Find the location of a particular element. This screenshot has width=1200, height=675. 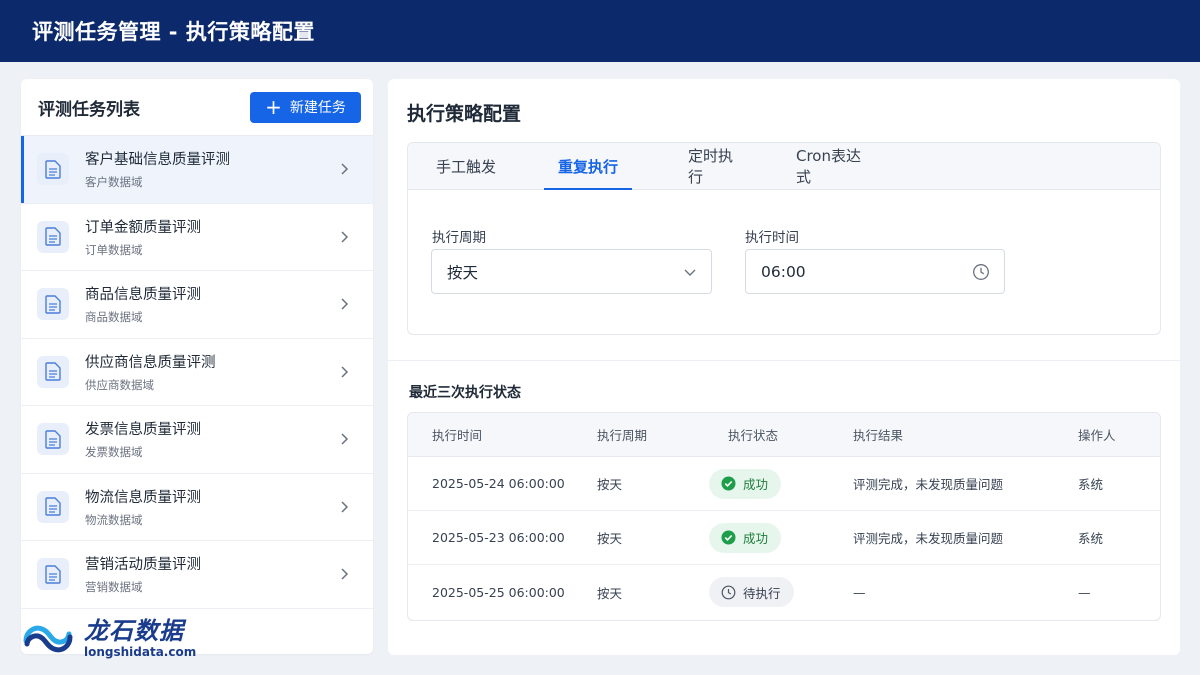

task-name: 营销活动质量评测 is located at coordinates (143, 565).